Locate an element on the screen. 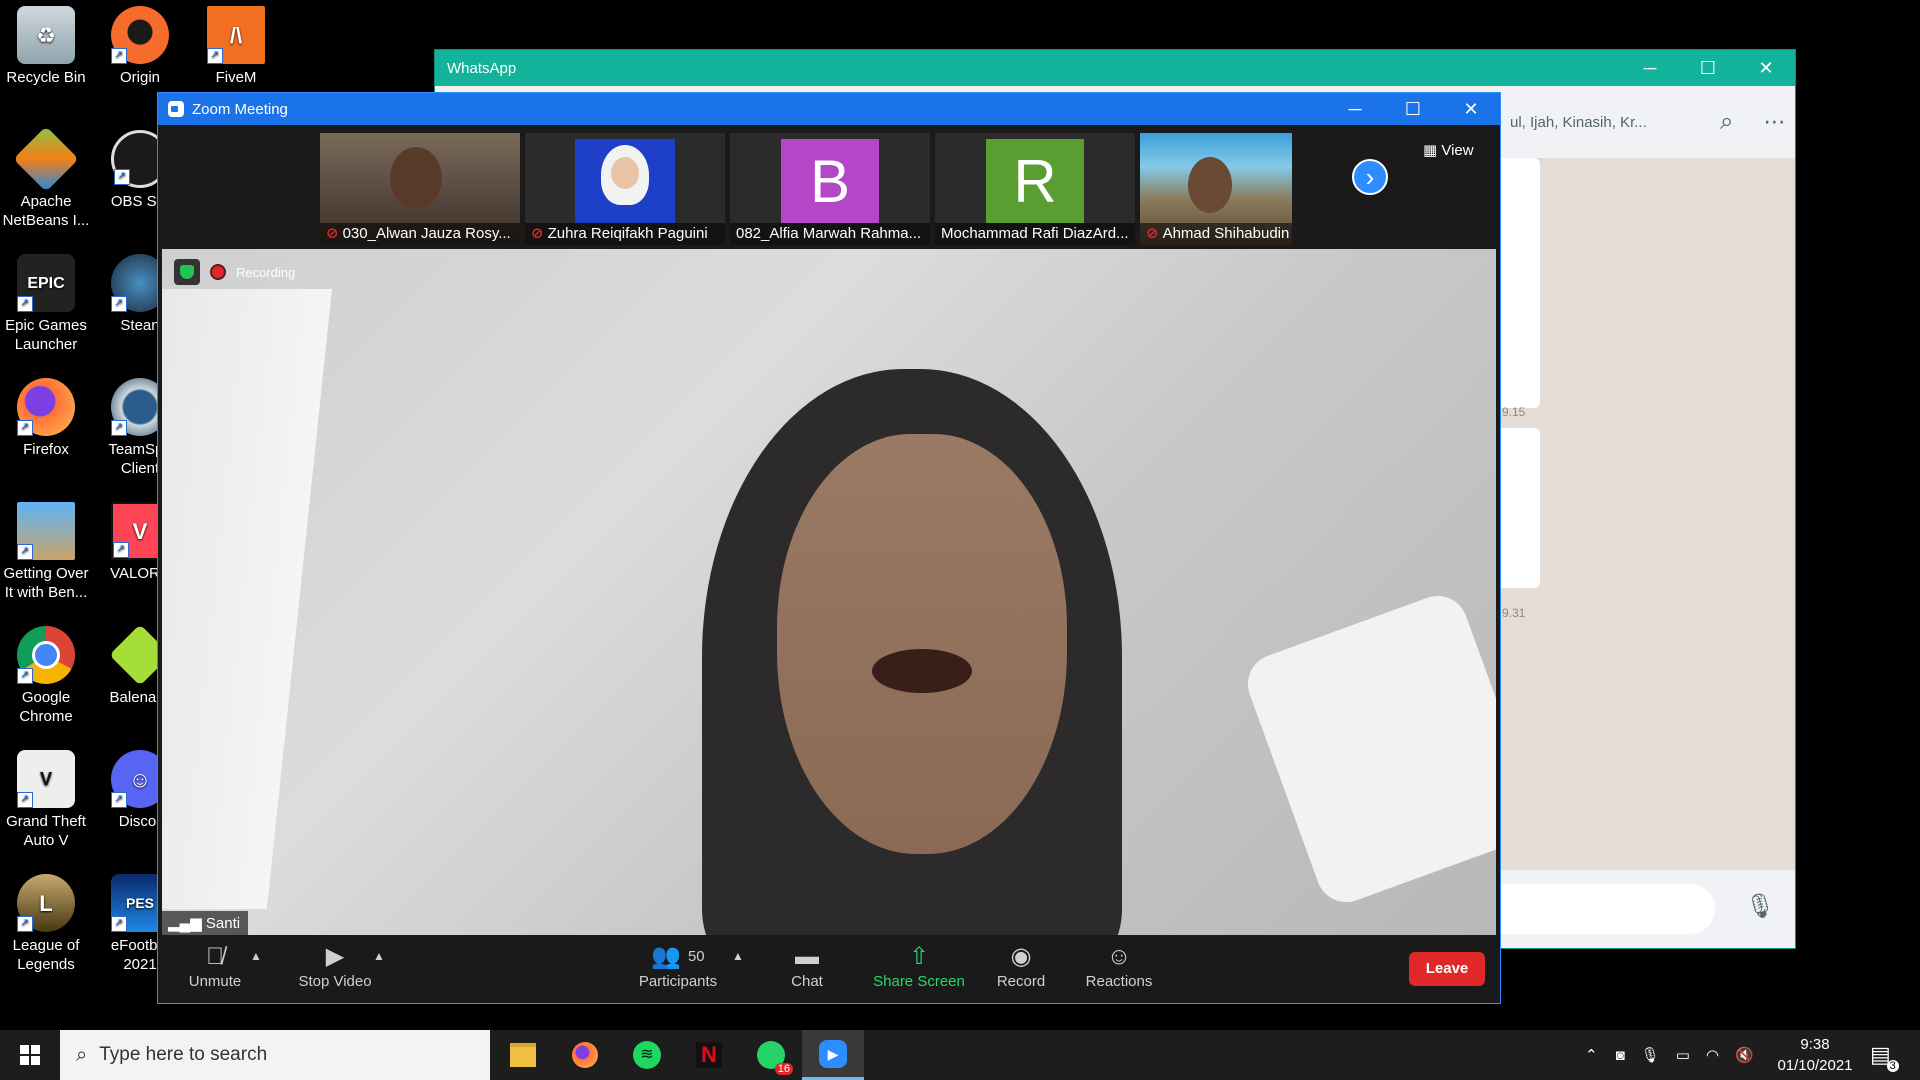  participants-label: Participants is located at coordinates (678, 981).